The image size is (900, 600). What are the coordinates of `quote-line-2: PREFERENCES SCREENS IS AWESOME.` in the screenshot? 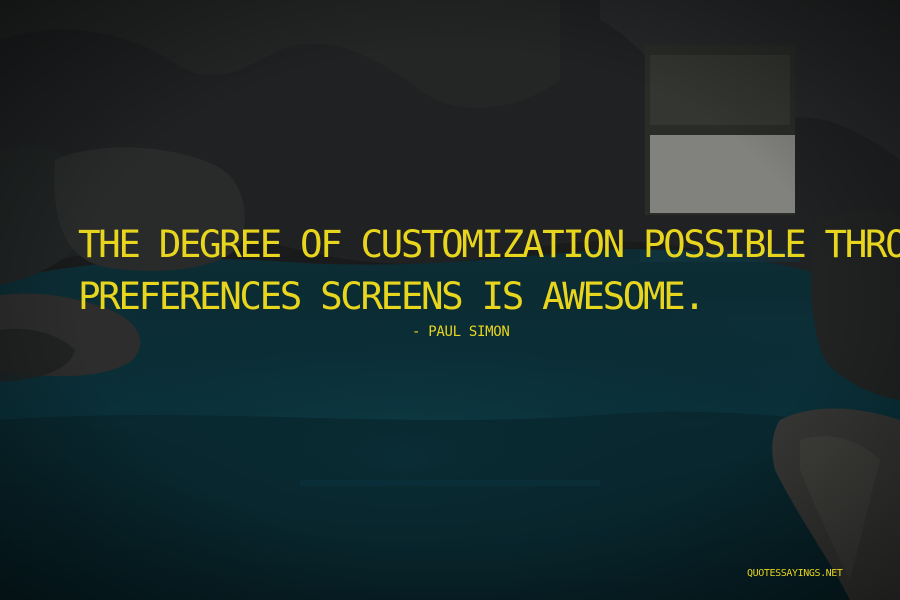 It's located at (392, 296).